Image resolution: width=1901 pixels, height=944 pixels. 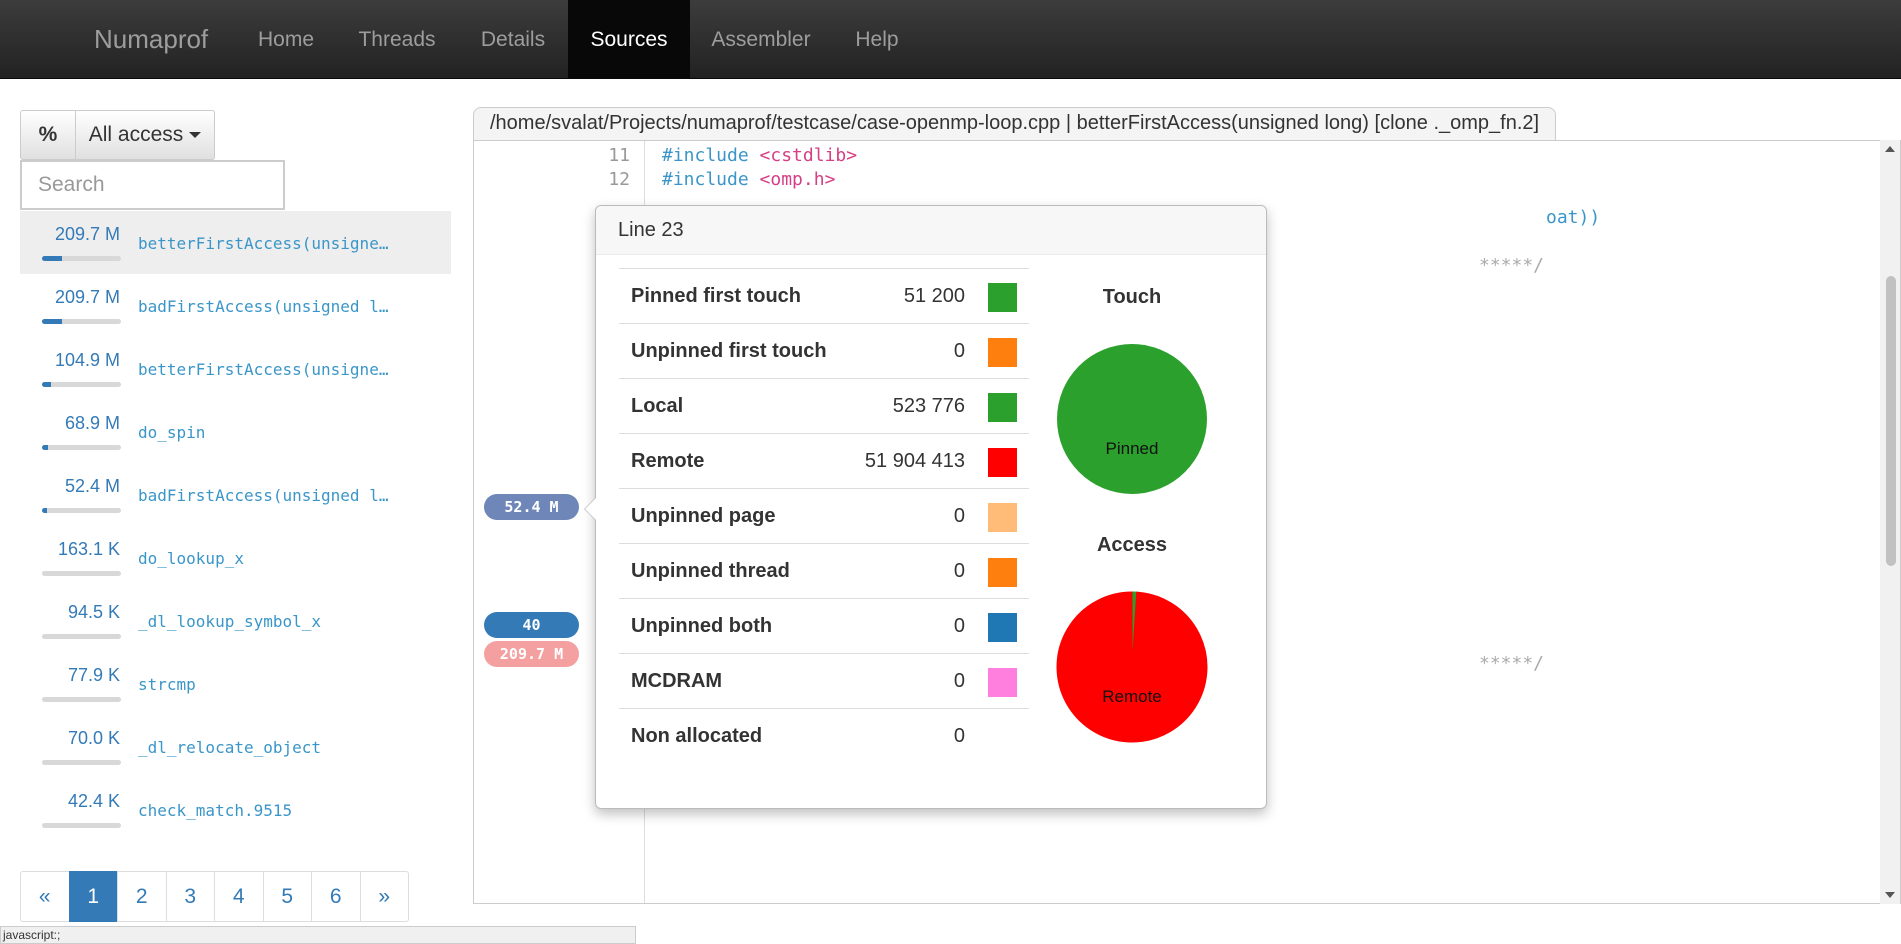 I want to click on access-pie-chart, so click(x=1132, y=667).